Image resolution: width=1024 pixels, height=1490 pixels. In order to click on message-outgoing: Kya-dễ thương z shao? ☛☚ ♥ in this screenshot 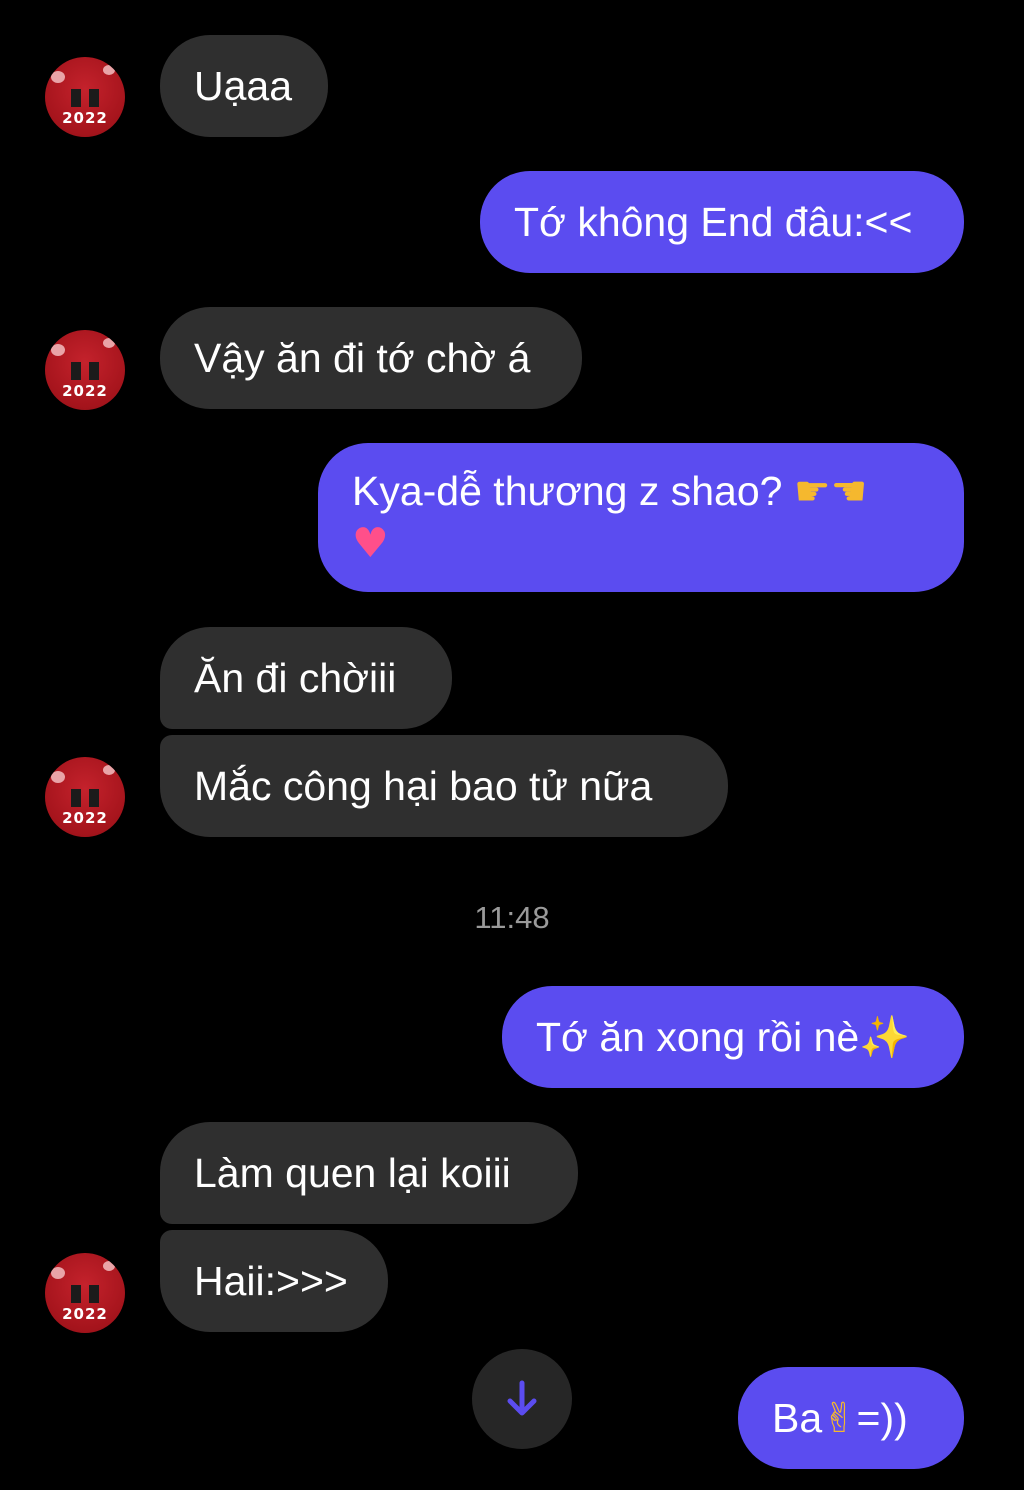, I will do `click(641, 517)`.